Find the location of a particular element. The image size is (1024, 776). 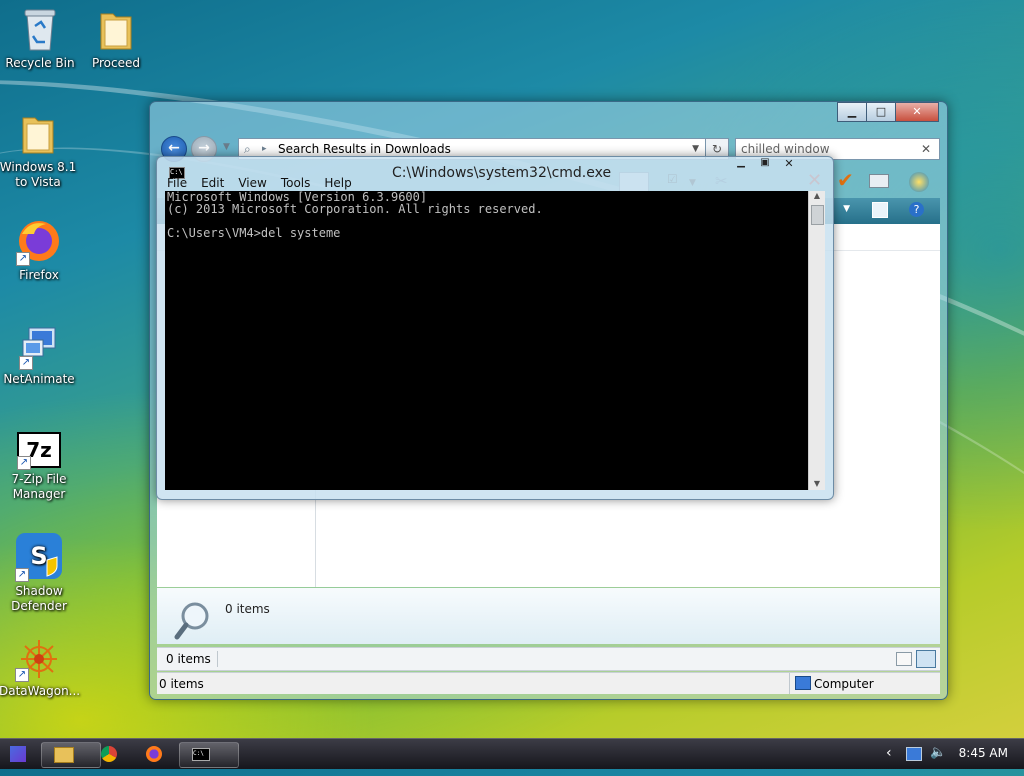

details-view-icon is located at coordinates (904, 659).